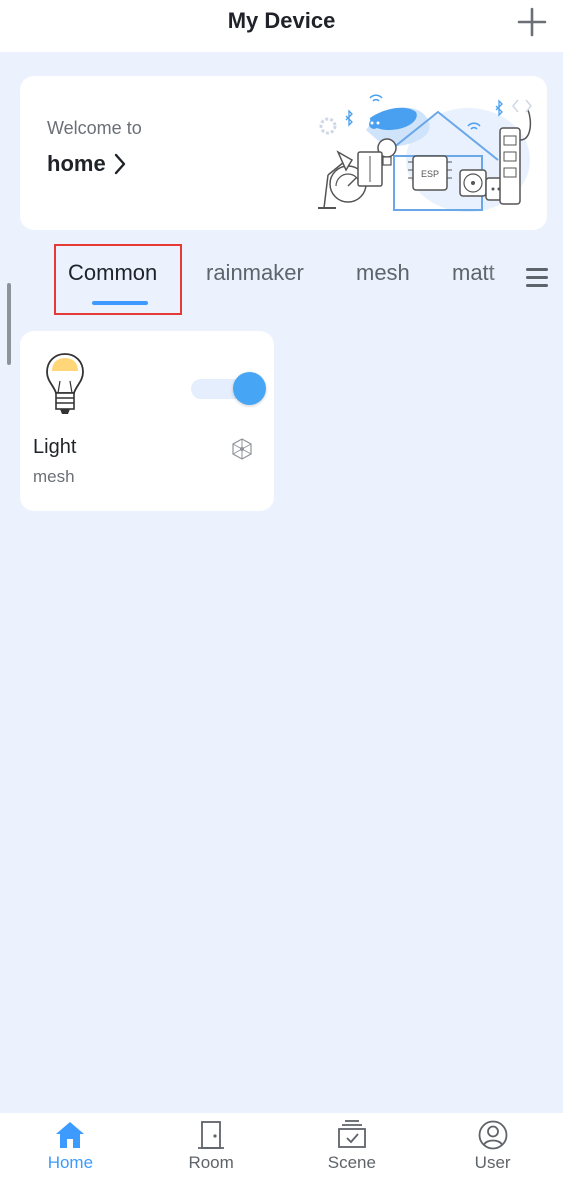 The width and height of the screenshot is (563, 1186). I want to click on category-tabs: Common rainmaker mesh matt, so click(281, 280).